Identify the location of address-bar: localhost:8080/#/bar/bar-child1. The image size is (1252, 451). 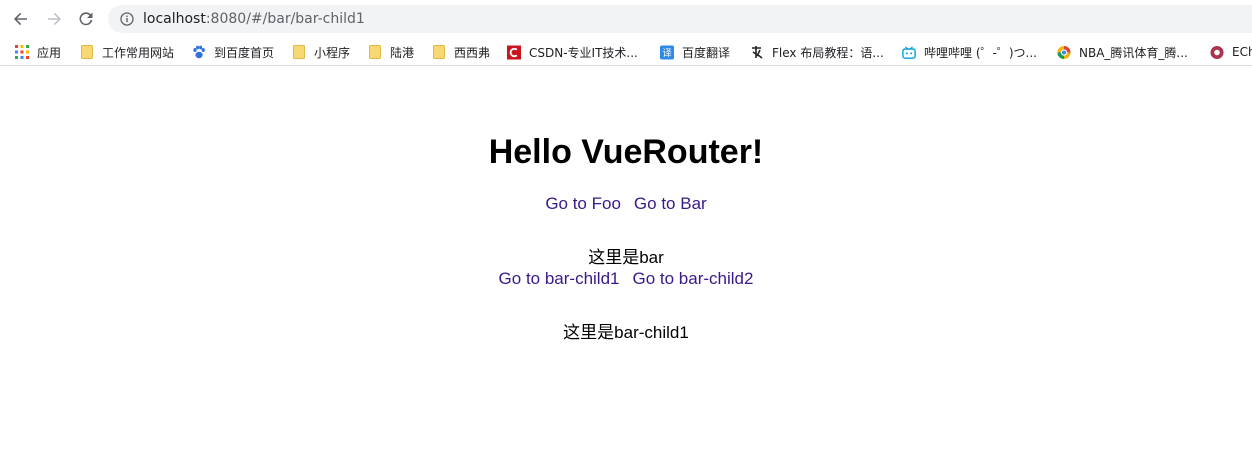
(680, 19).